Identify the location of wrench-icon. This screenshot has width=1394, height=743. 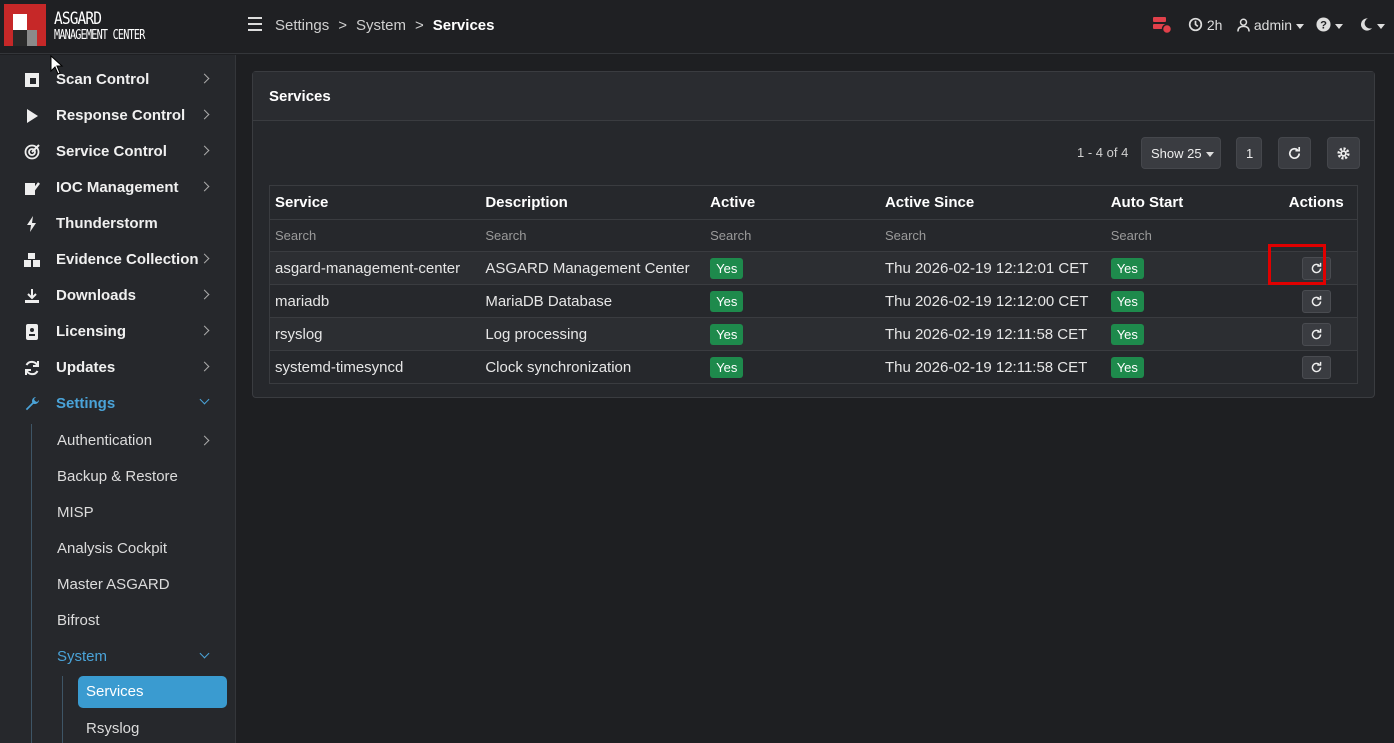
(32, 404).